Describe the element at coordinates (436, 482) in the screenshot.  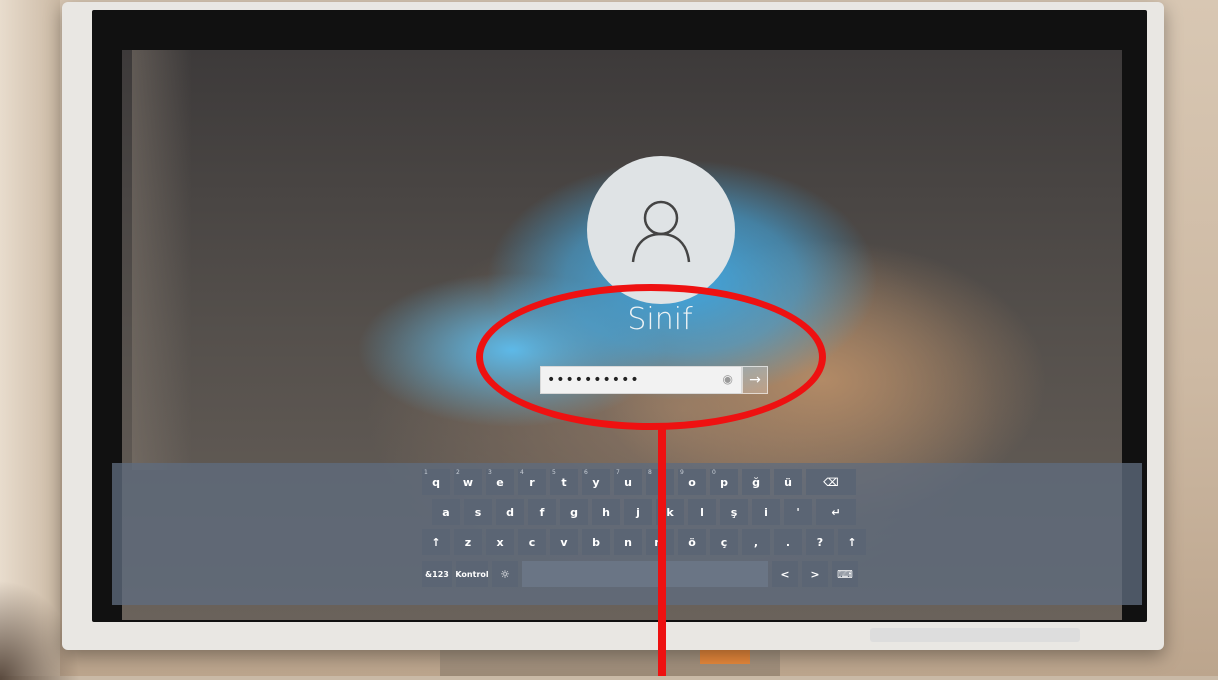
I see `key-q: 1q` at that location.